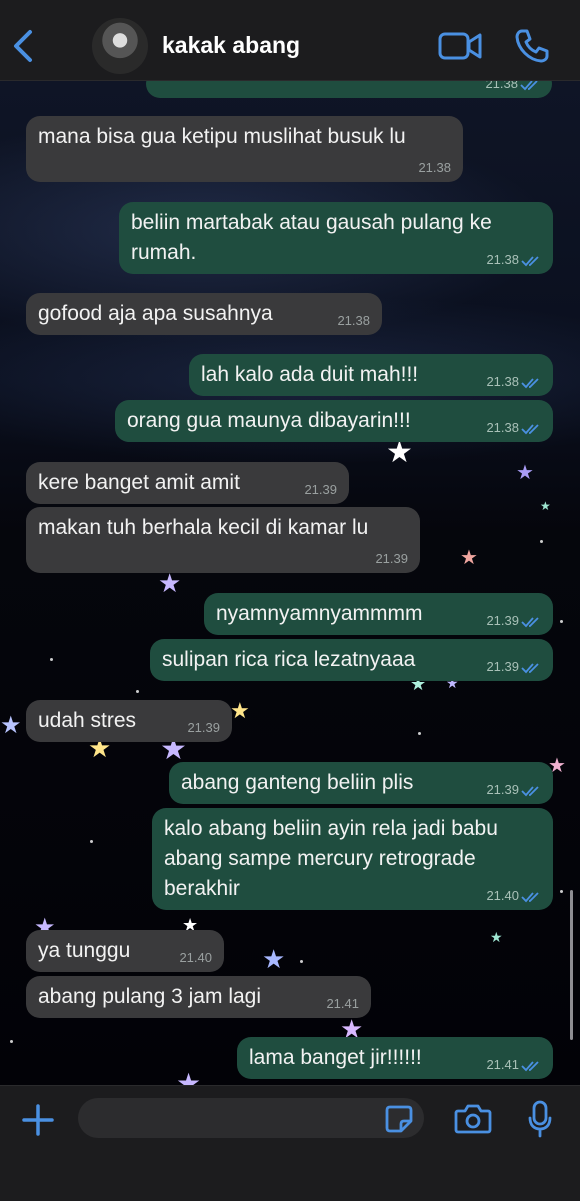 The width and height of the screenshot is (580, 1201). I want to click on microphone-icon, so click(540, 1119).